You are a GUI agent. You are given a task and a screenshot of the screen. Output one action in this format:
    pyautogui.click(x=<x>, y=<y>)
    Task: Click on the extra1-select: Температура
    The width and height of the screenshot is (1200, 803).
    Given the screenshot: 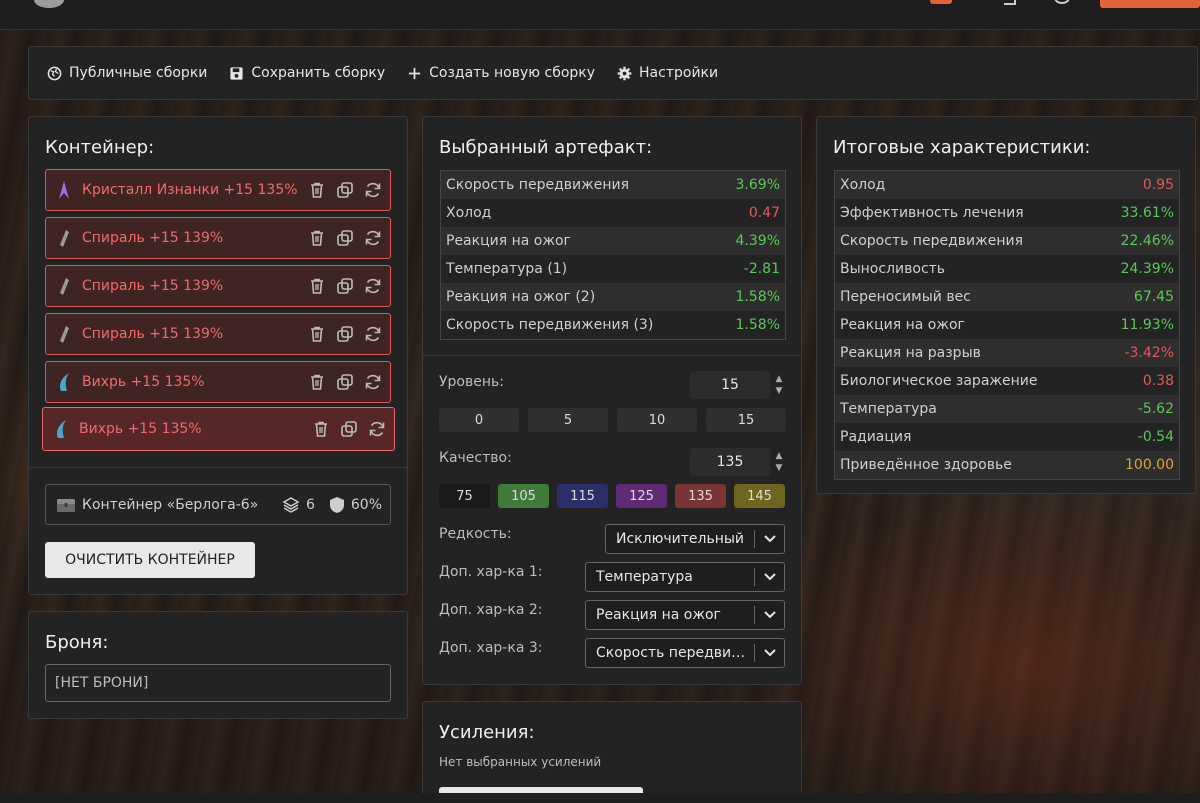 What is the action you would take?
    pyautogui.click(x=685, y=577)
    